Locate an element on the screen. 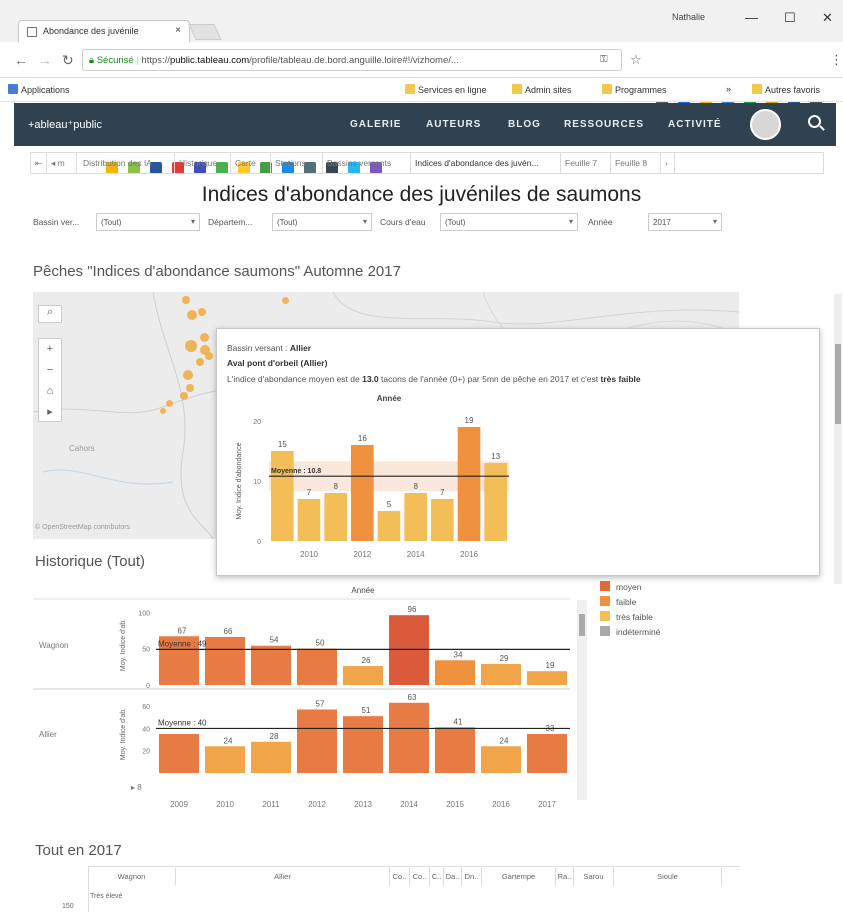 This screenshot has width=843, height=912. forward-arrow-icon: → is located at coordinates (45, 60).